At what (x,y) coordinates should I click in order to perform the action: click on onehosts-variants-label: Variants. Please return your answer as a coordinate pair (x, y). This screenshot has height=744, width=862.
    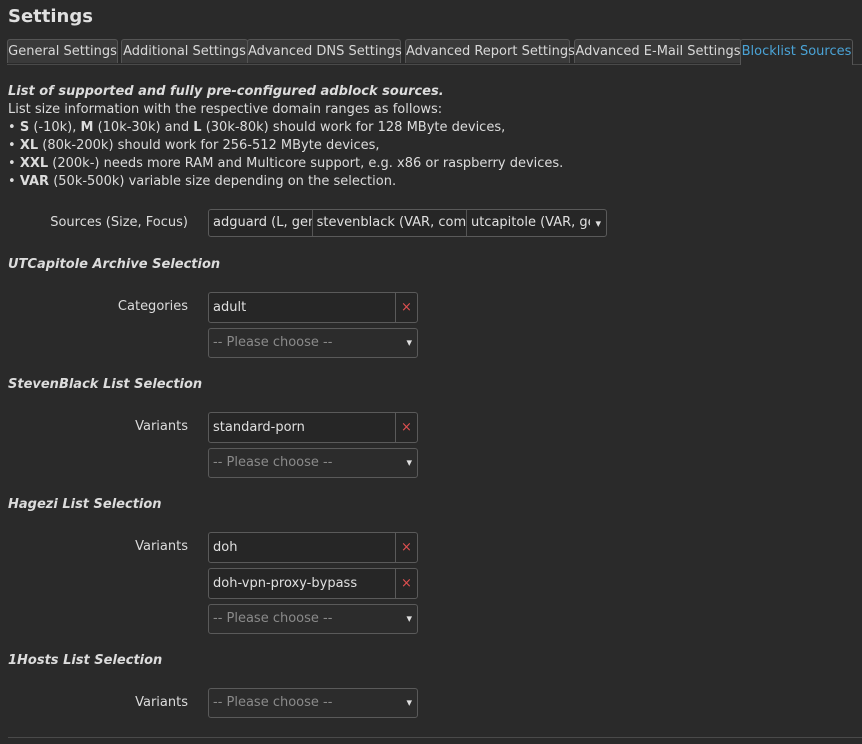
    Looking at the image, I should click on (161, 702).